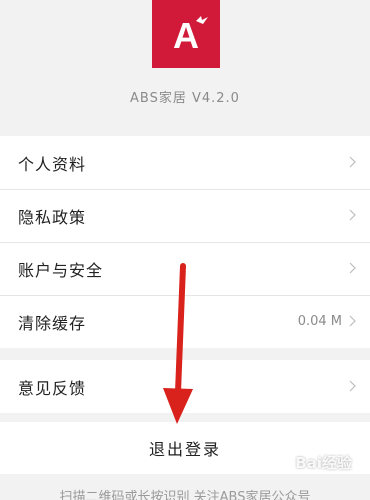 This screenshot has height=500, width=370. I want to click on row-label-feedback: 意见反馈, so click(52, 388).